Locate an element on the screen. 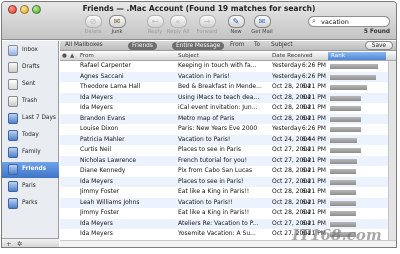  sidebar-item-family: Family is located at coordinates (30, 153).